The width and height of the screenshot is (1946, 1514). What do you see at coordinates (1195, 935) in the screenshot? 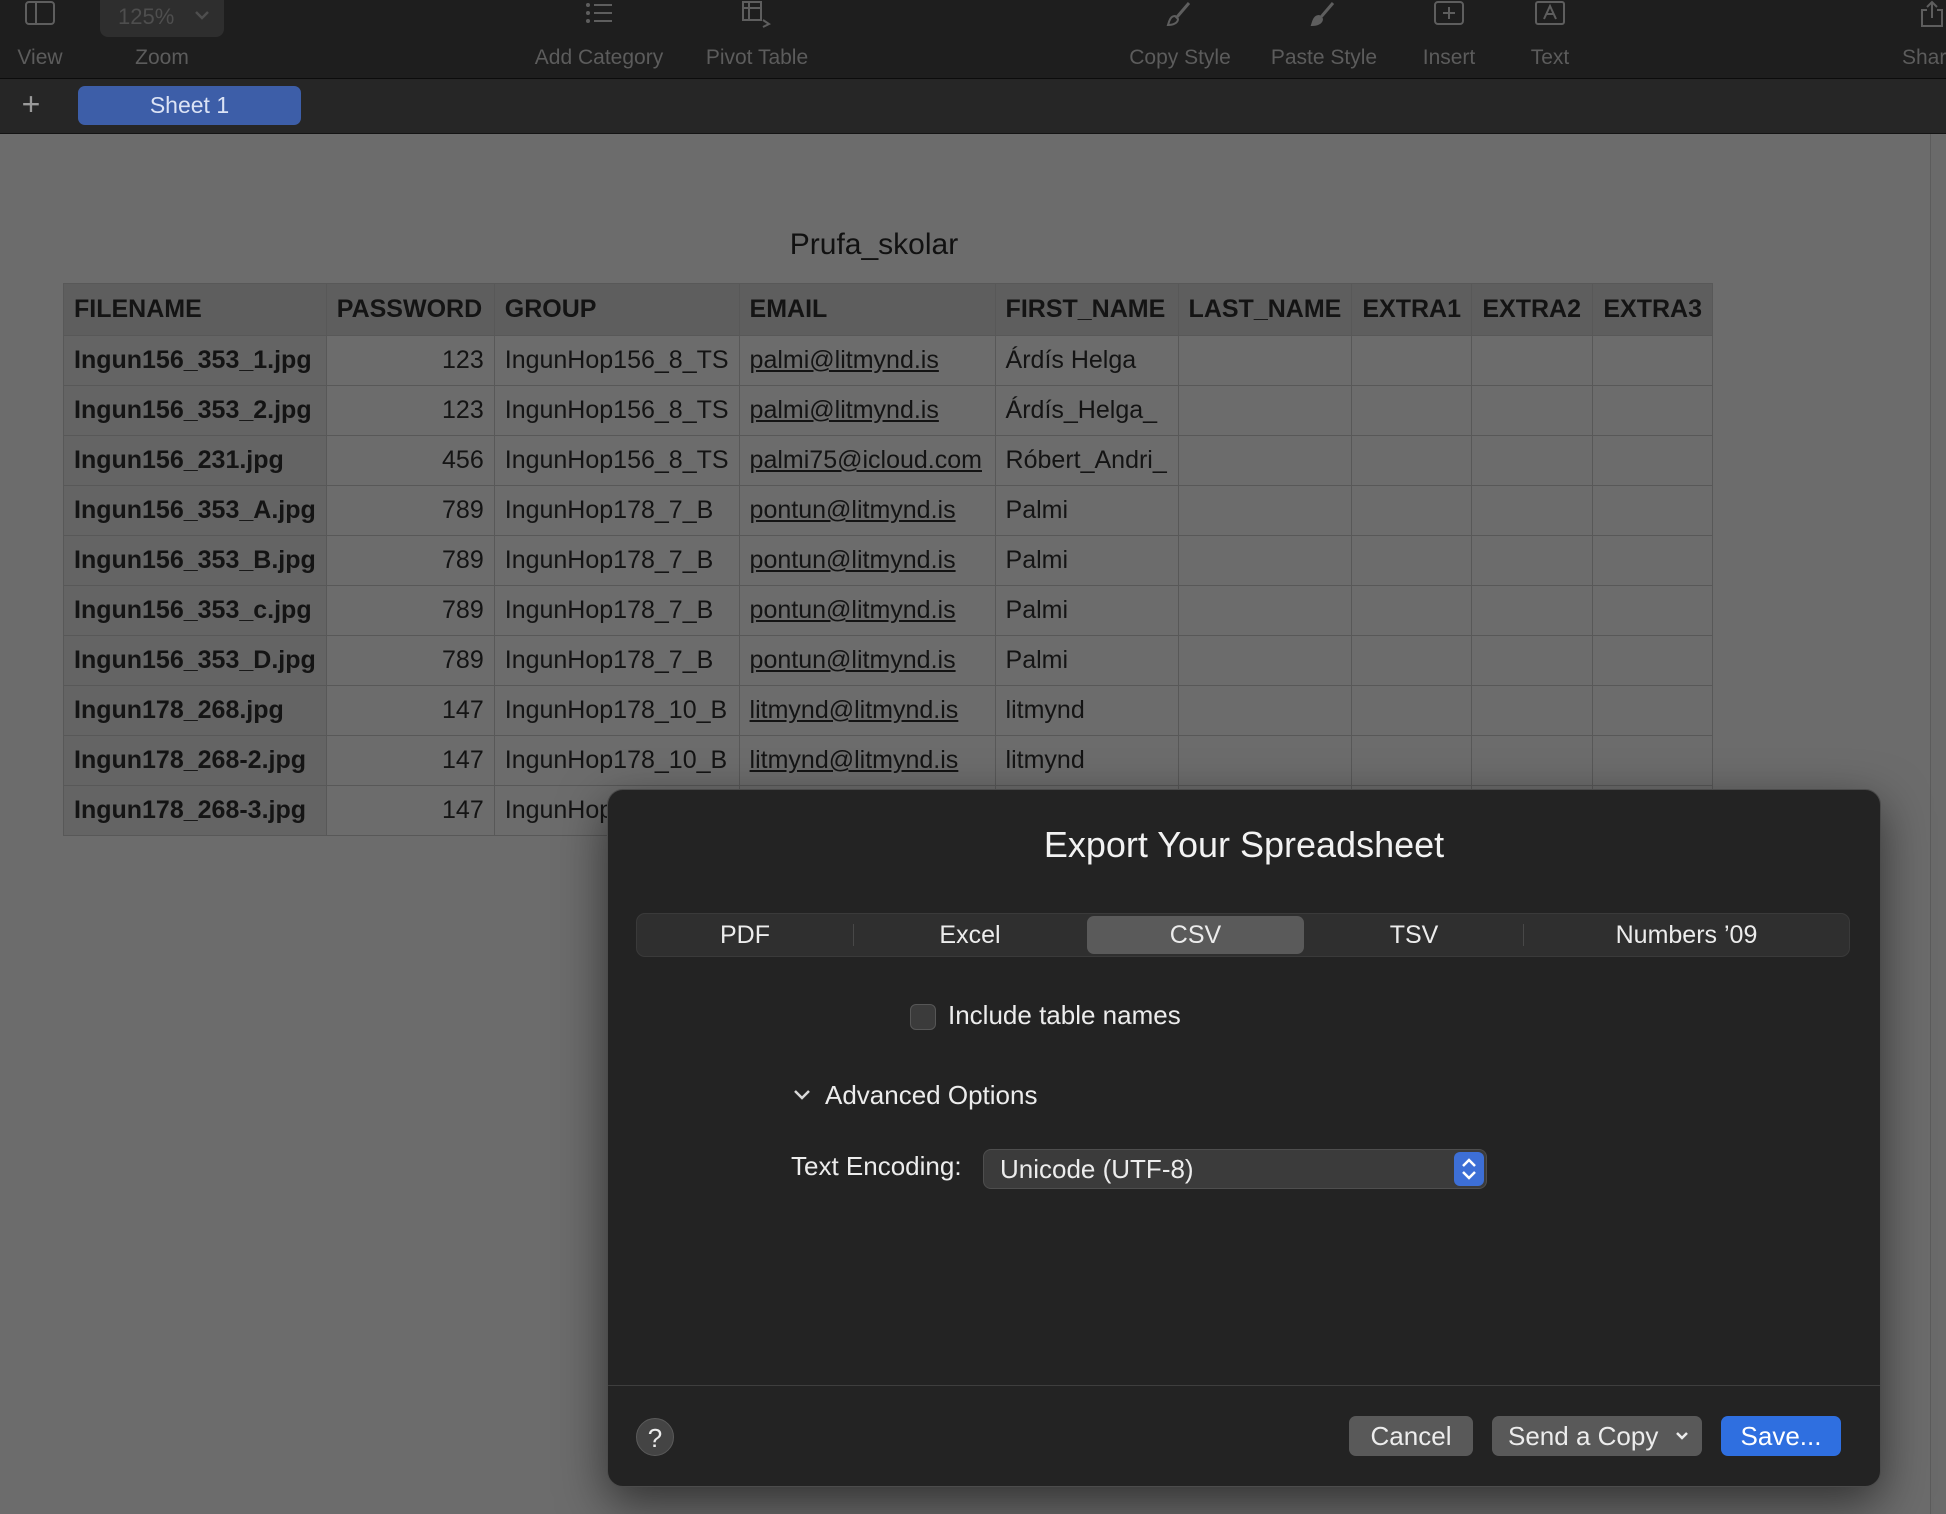
I see `tab-csv: CSV` at bounding box center [1195, 935].